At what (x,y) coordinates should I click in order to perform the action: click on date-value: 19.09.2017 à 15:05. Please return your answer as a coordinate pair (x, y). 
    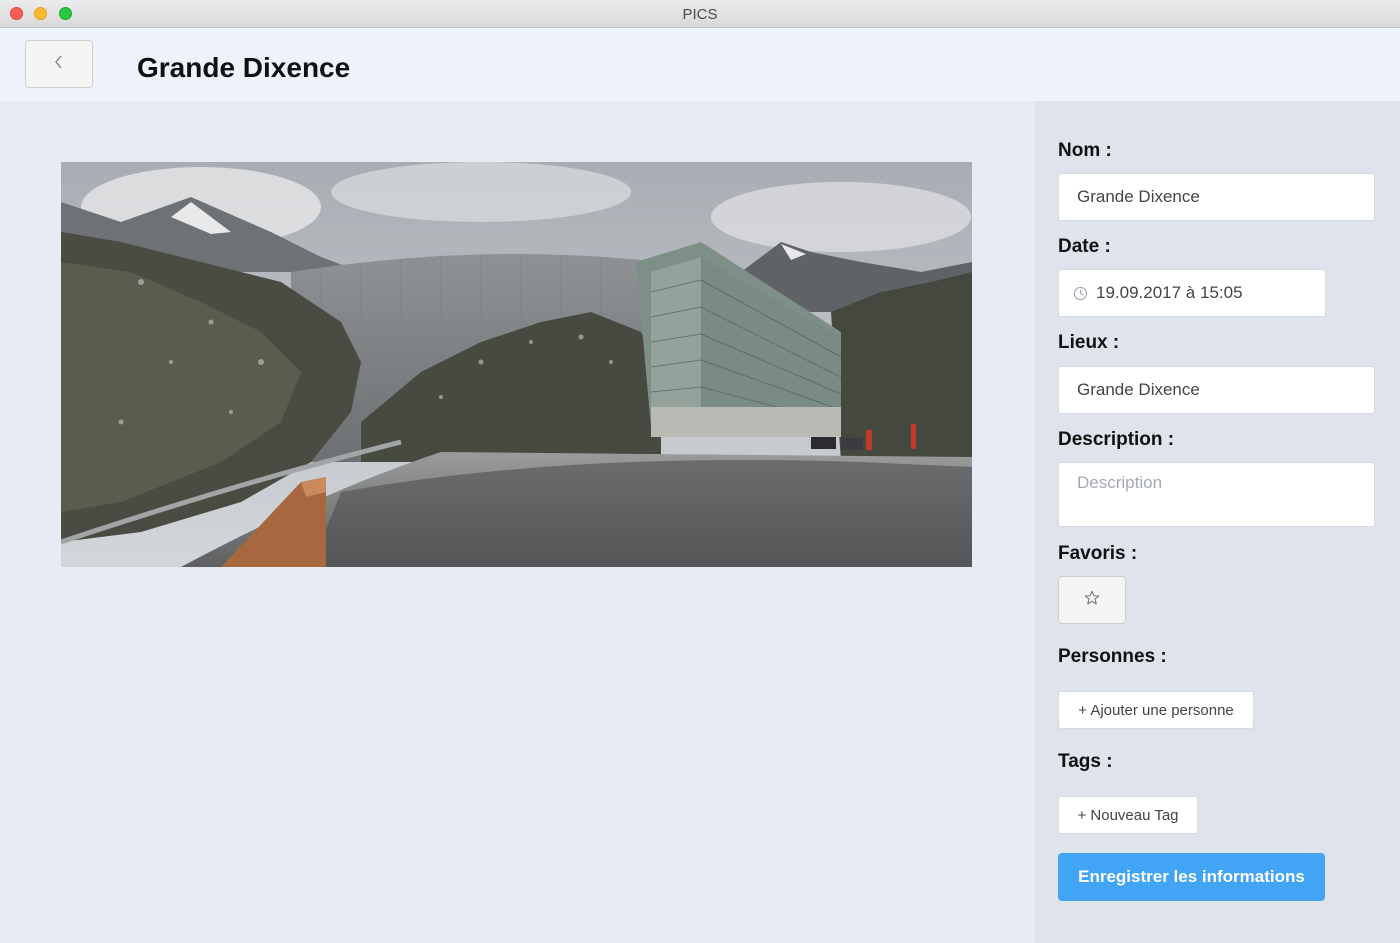
    Looking at the image, I should click on (1169, 292).